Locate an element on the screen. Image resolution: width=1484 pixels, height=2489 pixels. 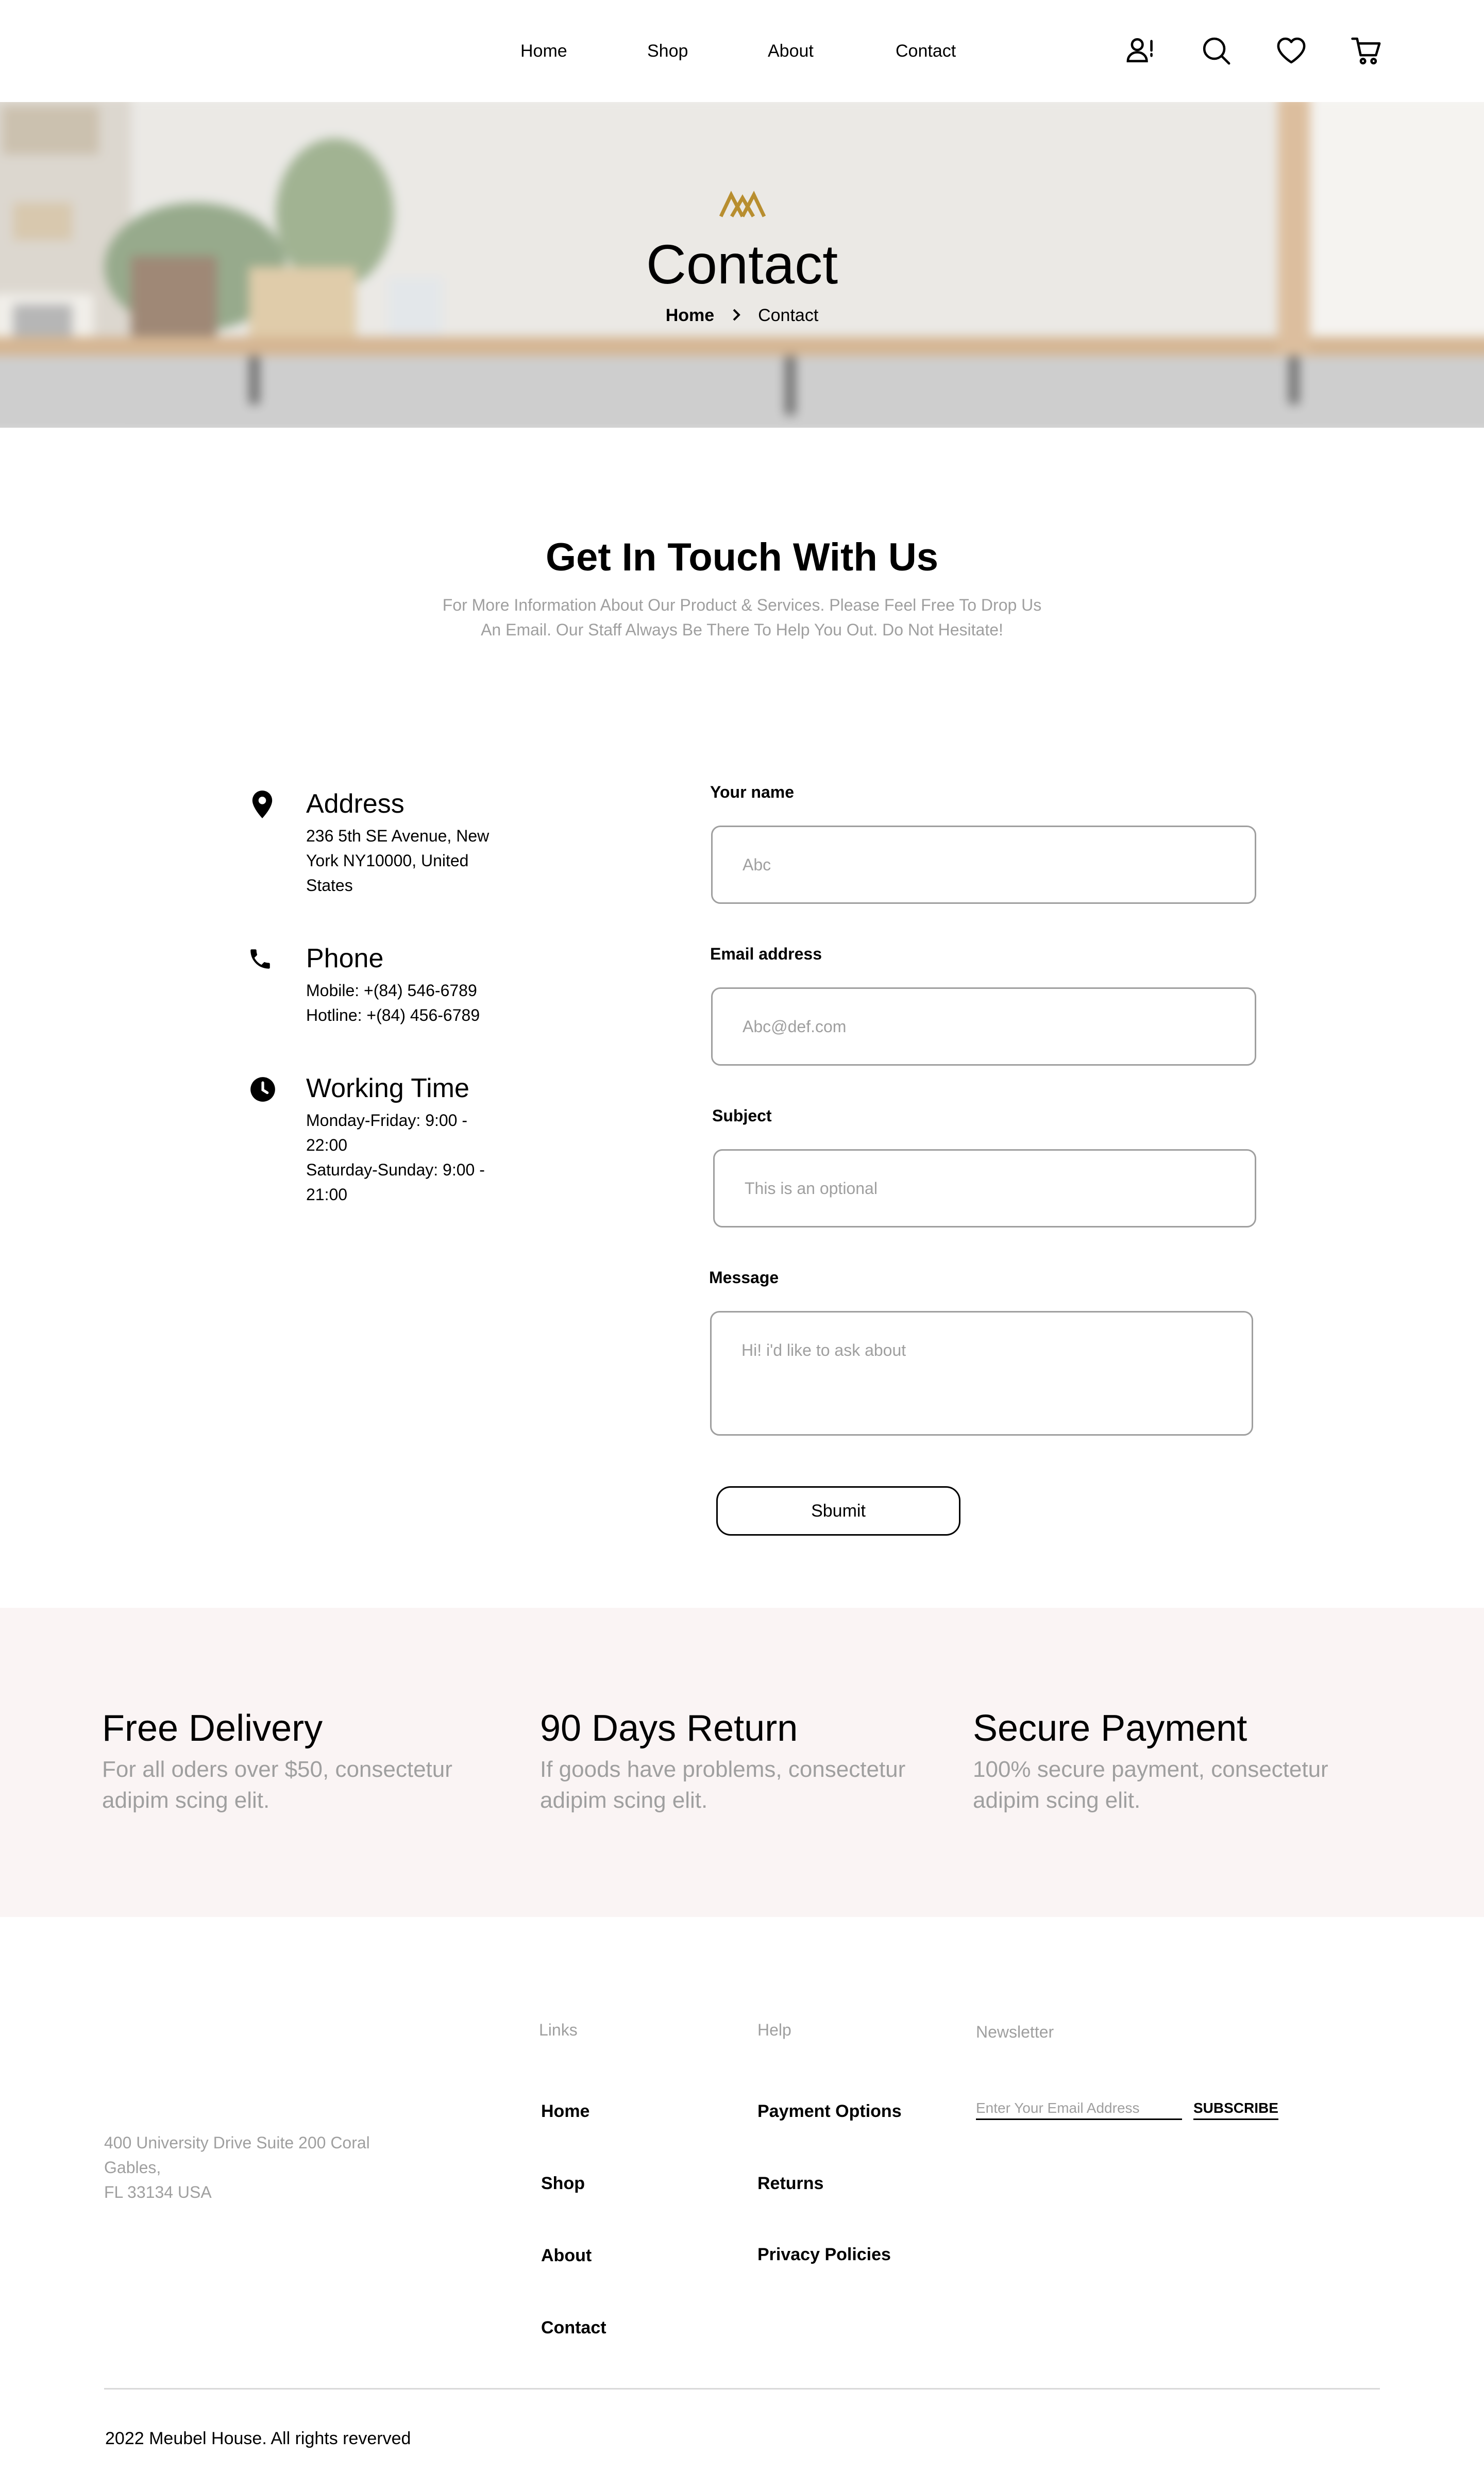
name-label: Your name is located at coordinates (752, 792).